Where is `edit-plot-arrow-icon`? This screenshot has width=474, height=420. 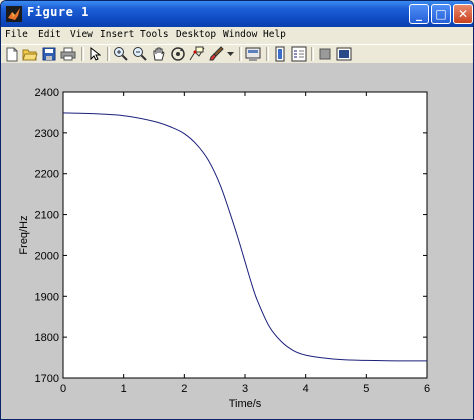
edit-plot-arrow-icon is located at coordinates (95, 54).